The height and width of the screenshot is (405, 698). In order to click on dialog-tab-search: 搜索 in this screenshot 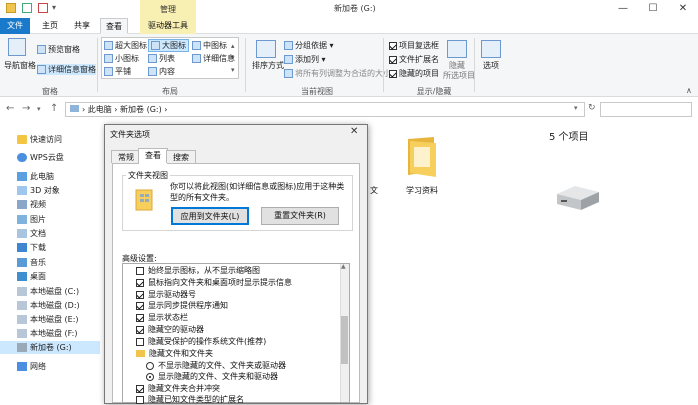, I will do `click(181, 156)`.